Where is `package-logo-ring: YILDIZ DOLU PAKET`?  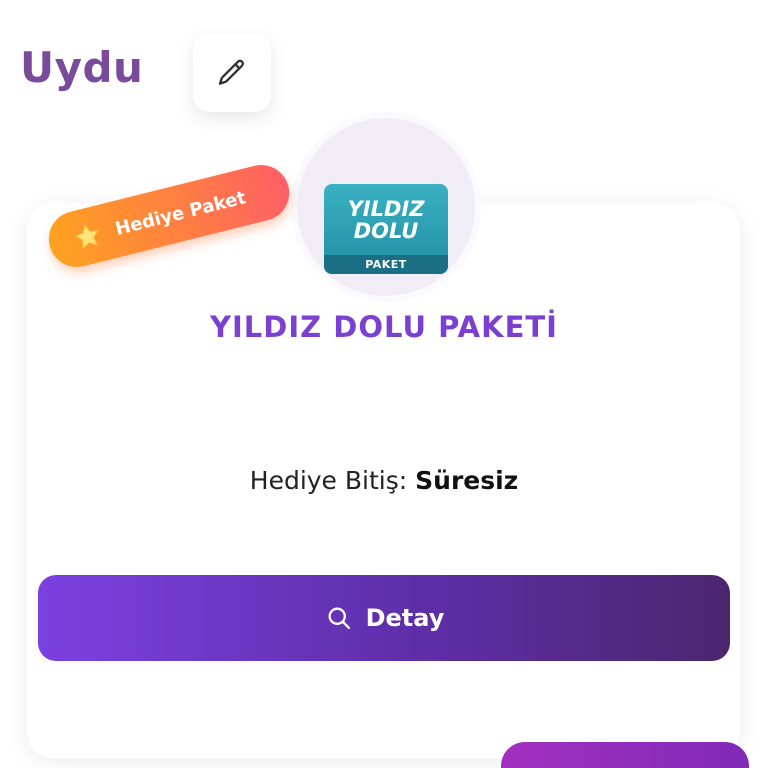 package-logo-ring: YILDIZ DOLU PAKET is located at coordinates (386, 207).